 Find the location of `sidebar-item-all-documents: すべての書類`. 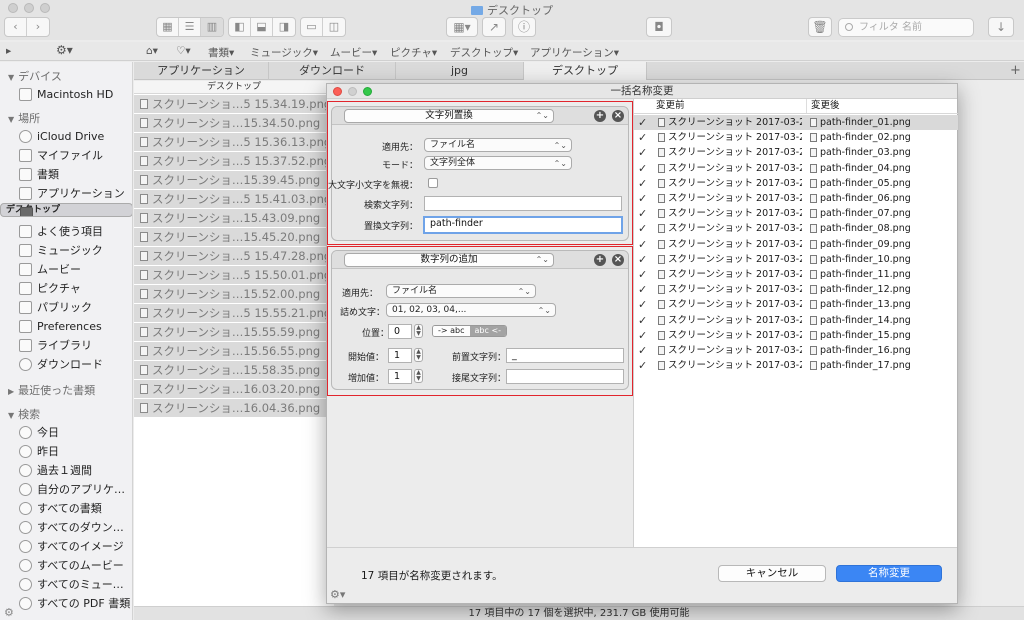

sidebar-item-all-documents: すべての書類 is located at coordinates (66, 508).